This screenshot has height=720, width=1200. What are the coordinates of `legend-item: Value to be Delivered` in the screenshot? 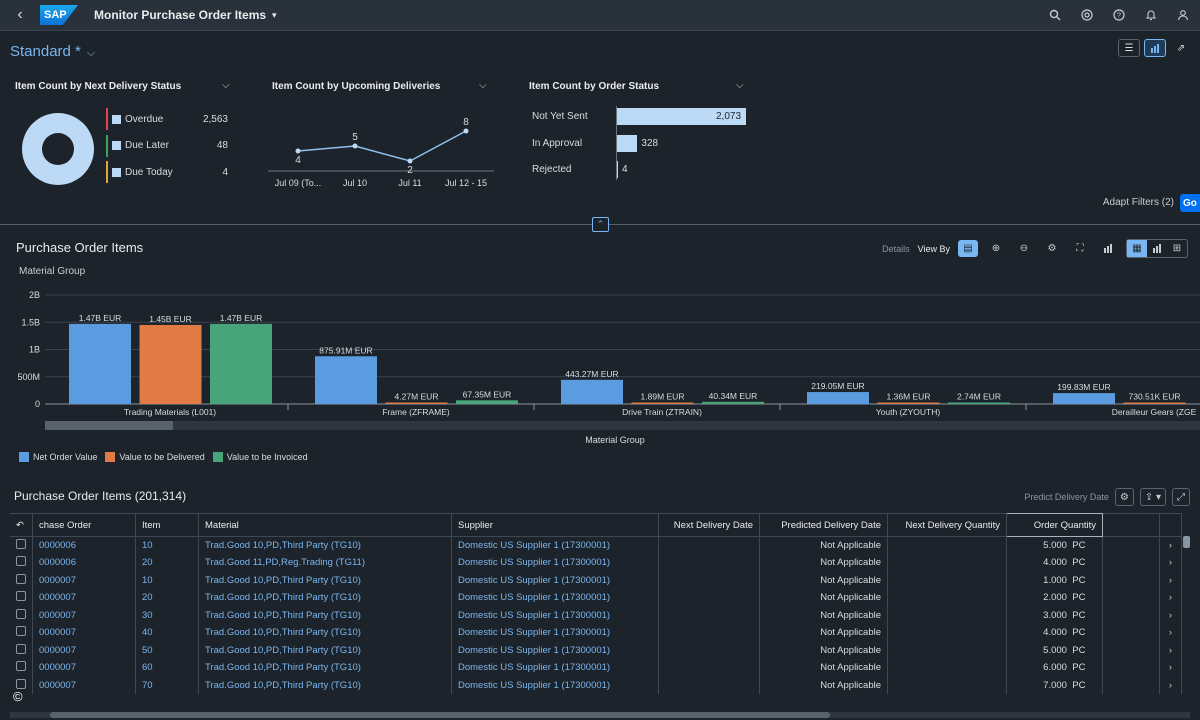 It's located at (155, 457).